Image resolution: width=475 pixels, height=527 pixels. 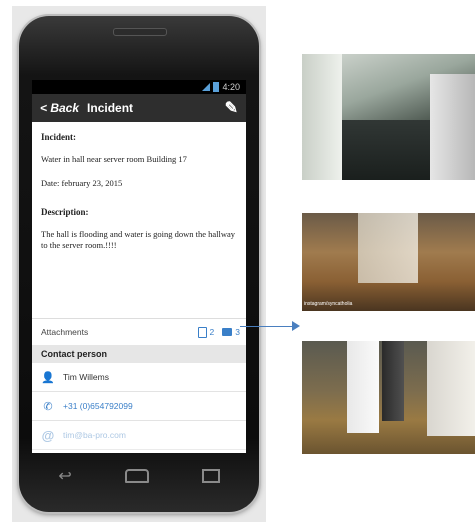 I want to click on recent-apps-icon, so click(x=210, y=476).